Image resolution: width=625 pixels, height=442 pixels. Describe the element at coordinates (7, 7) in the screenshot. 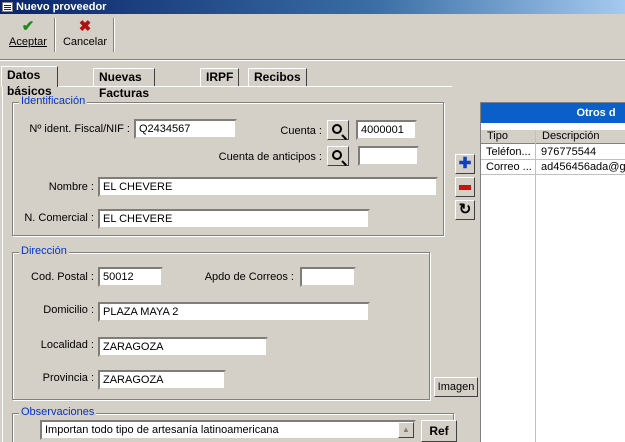

I see `app-icon` at that location.